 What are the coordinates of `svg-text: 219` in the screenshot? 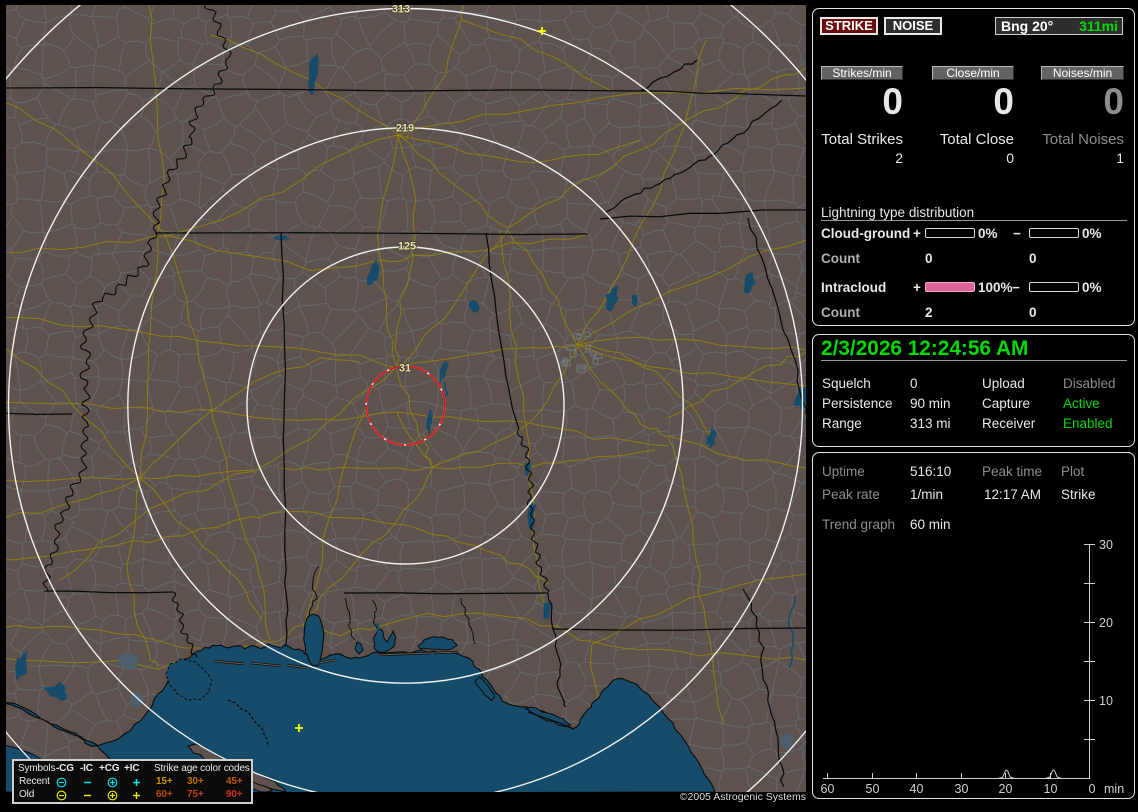 It's located at (405, 129).